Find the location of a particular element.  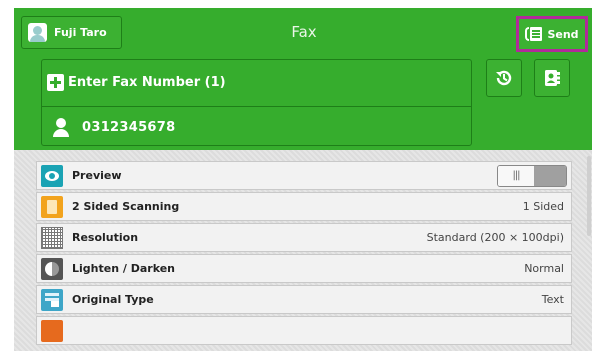

contrast-icon is located at coordinates (52, 268).